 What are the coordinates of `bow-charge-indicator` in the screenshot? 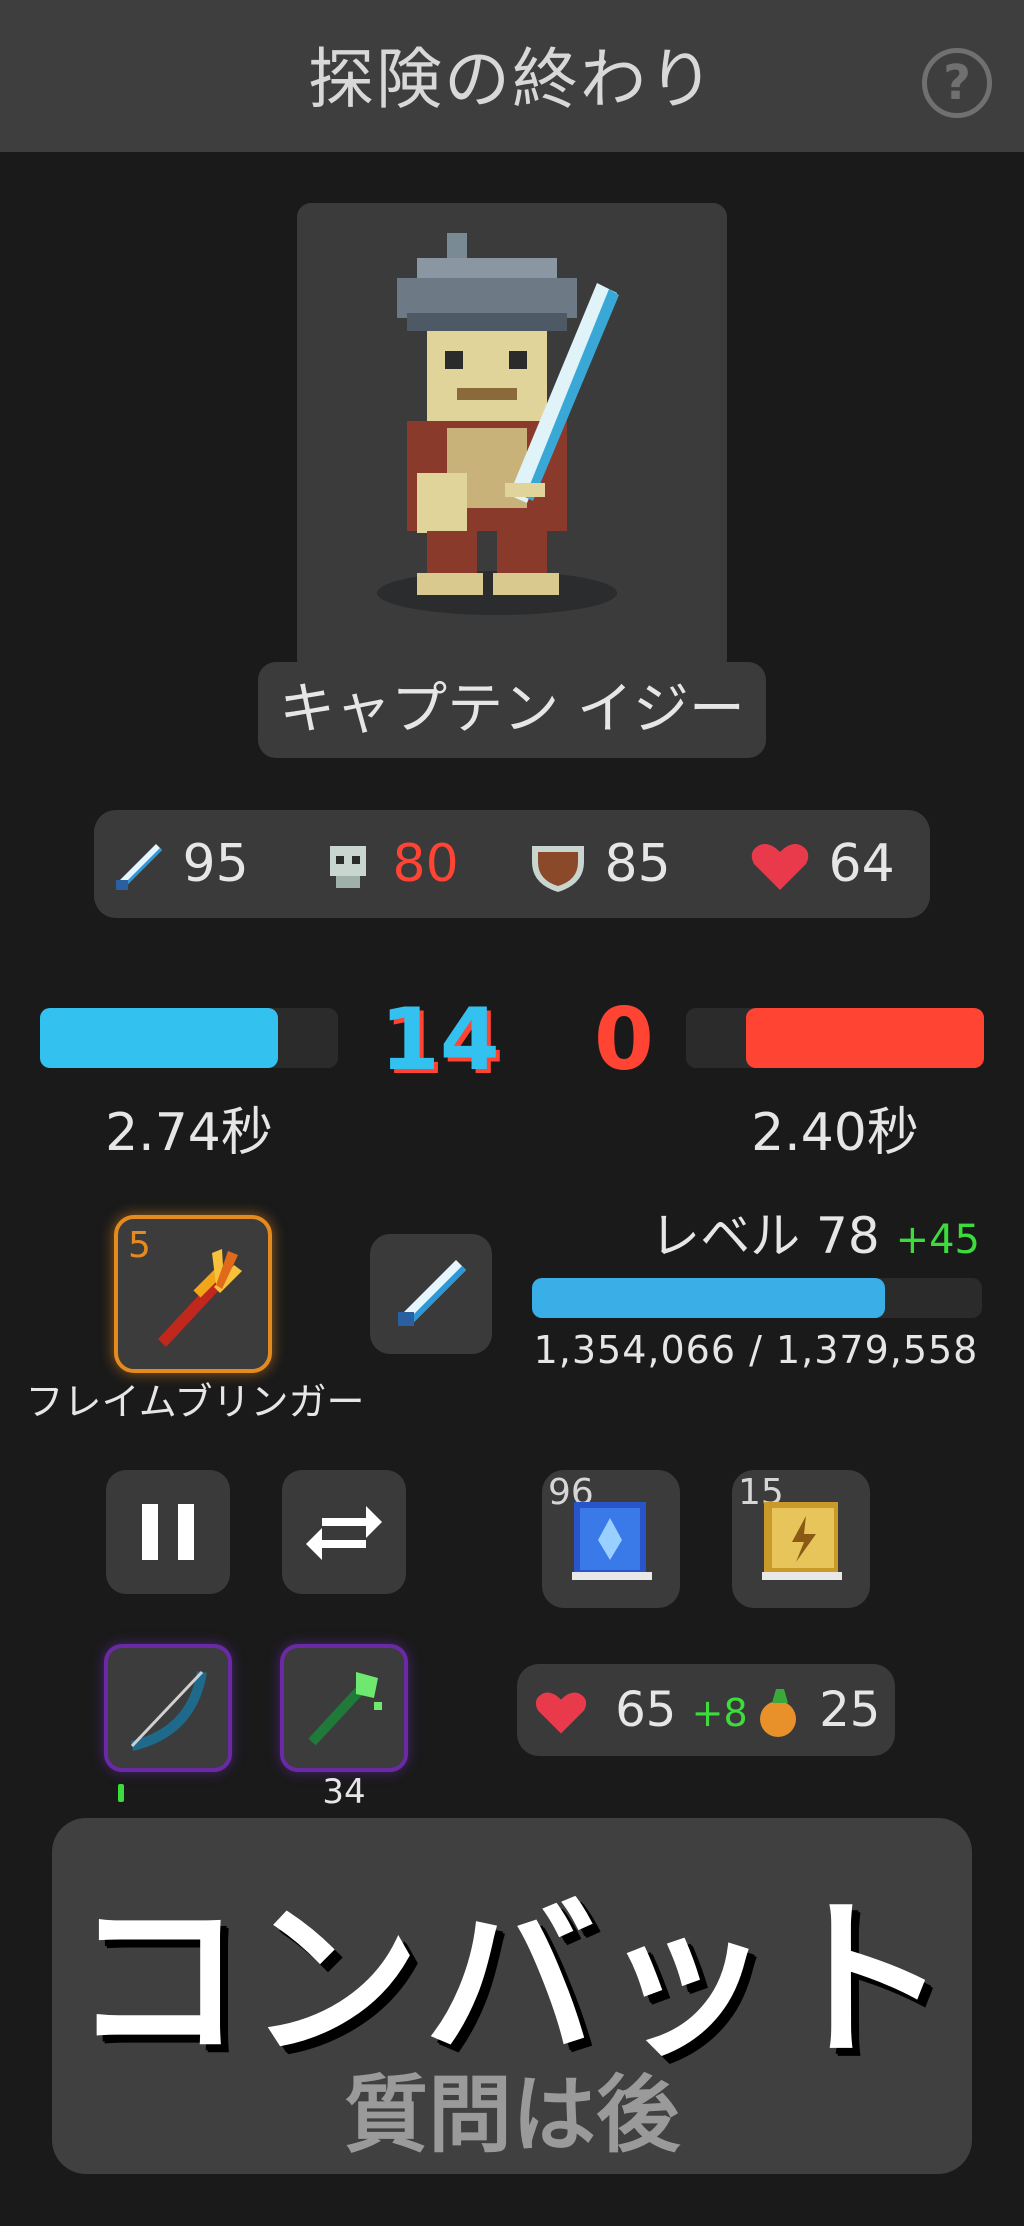 It's located at (121, 1793).